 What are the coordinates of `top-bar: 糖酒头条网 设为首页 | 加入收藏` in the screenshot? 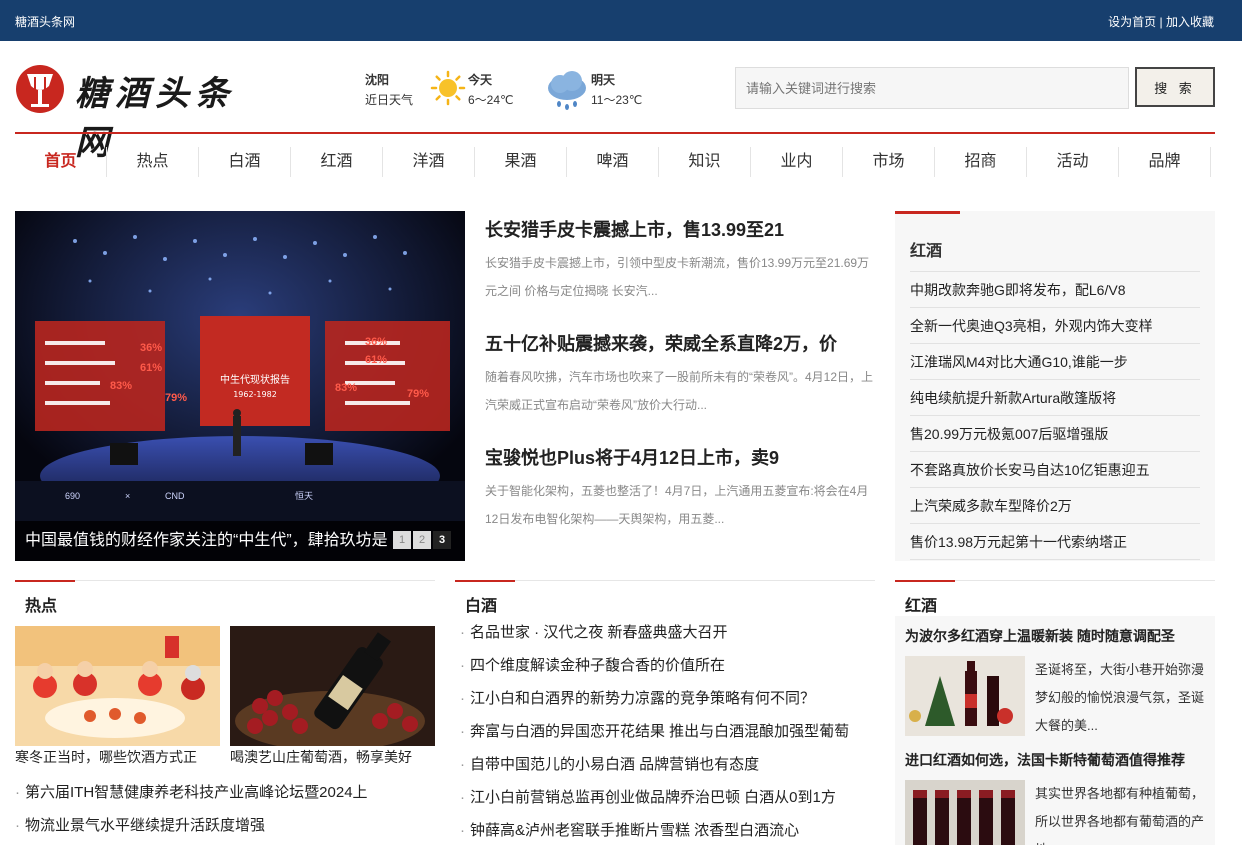 It's located at (621, 20).